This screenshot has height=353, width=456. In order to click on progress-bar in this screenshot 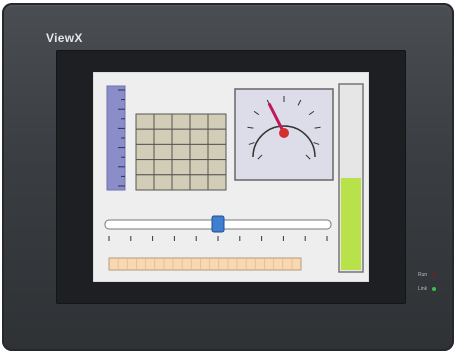, I will do `click(205, 264)`.